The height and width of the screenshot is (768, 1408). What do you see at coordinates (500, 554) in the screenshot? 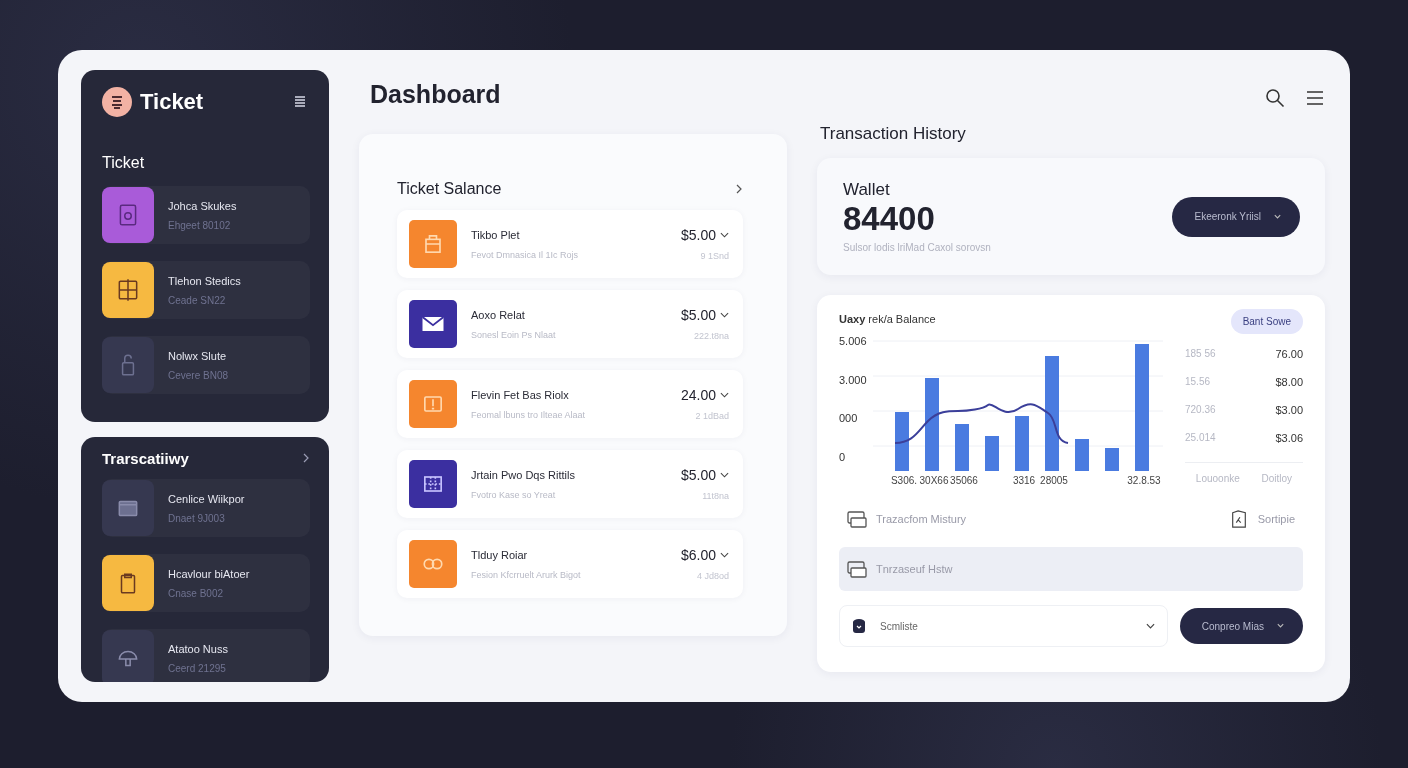
I see `ticket-name: Tlduy Roiar` at bounding box center [500, 554].